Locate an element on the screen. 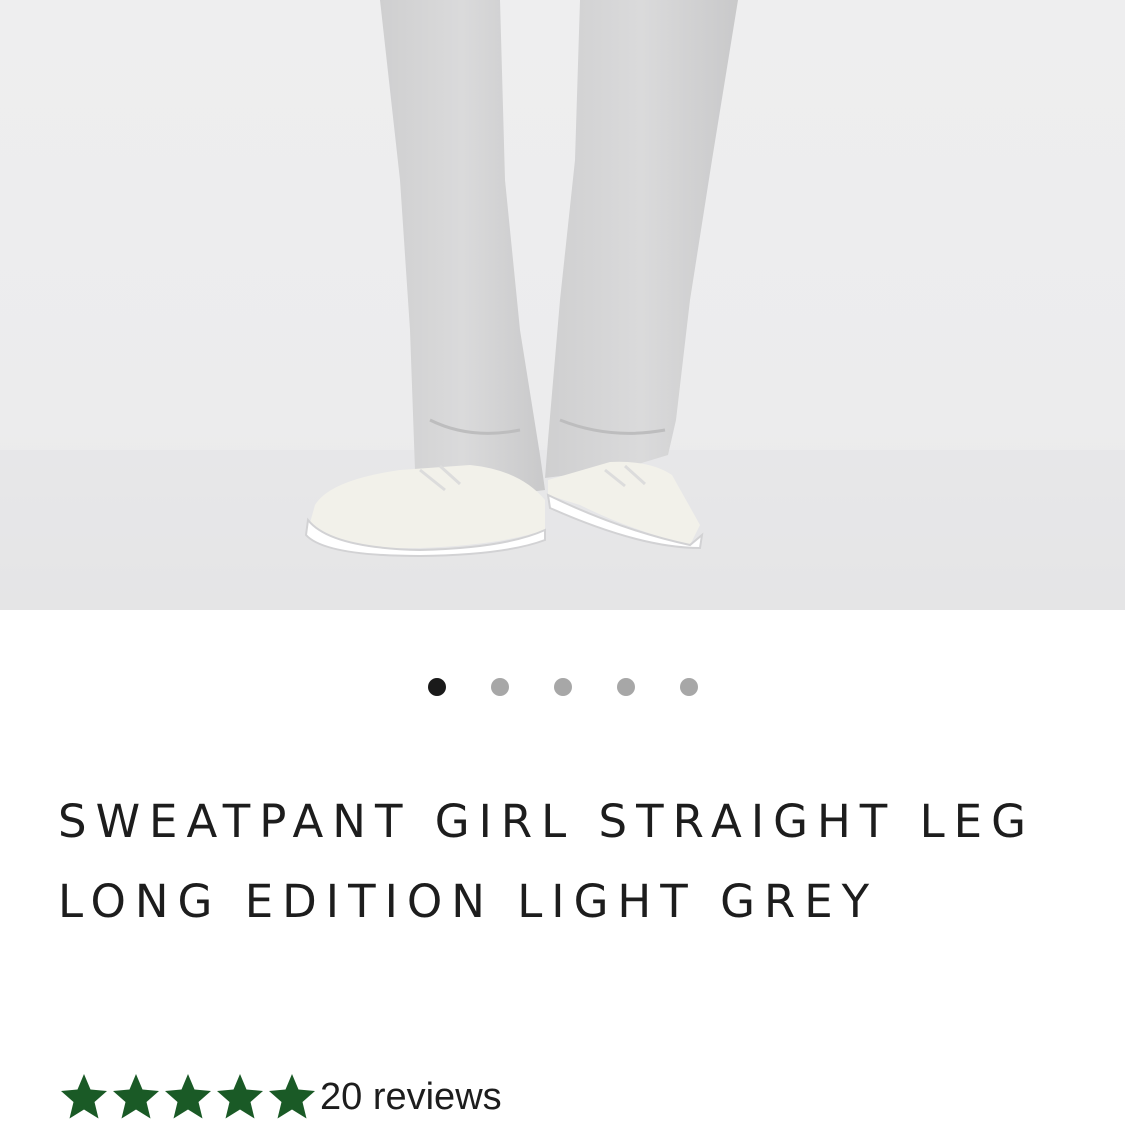  carousel-pagination is located at coordinates (562, 687).